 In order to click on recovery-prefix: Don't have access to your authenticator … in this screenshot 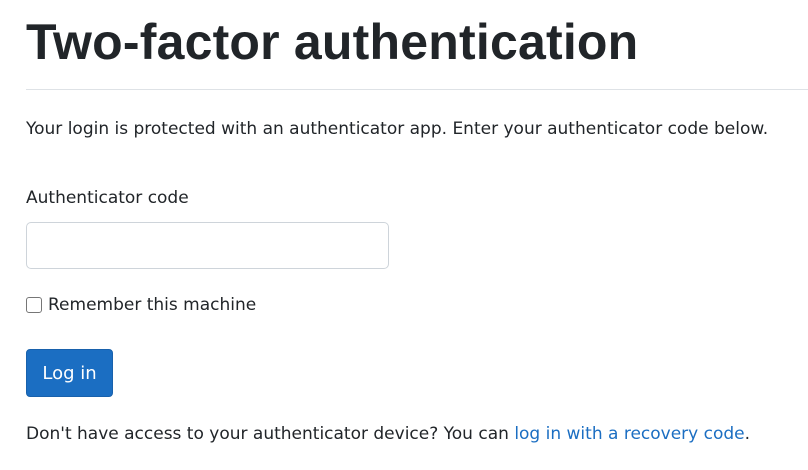, I will do `click(270, 434)`.